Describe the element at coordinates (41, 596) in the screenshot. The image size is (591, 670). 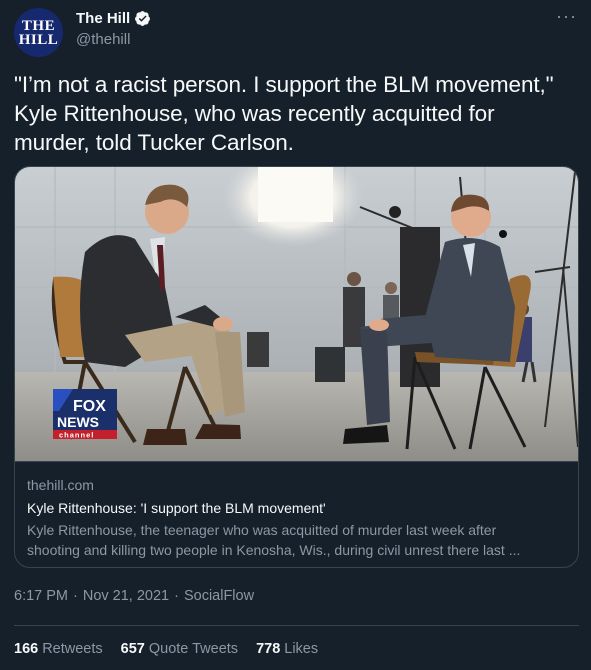
I see `tweet-time: 6:17 PM` at that location.